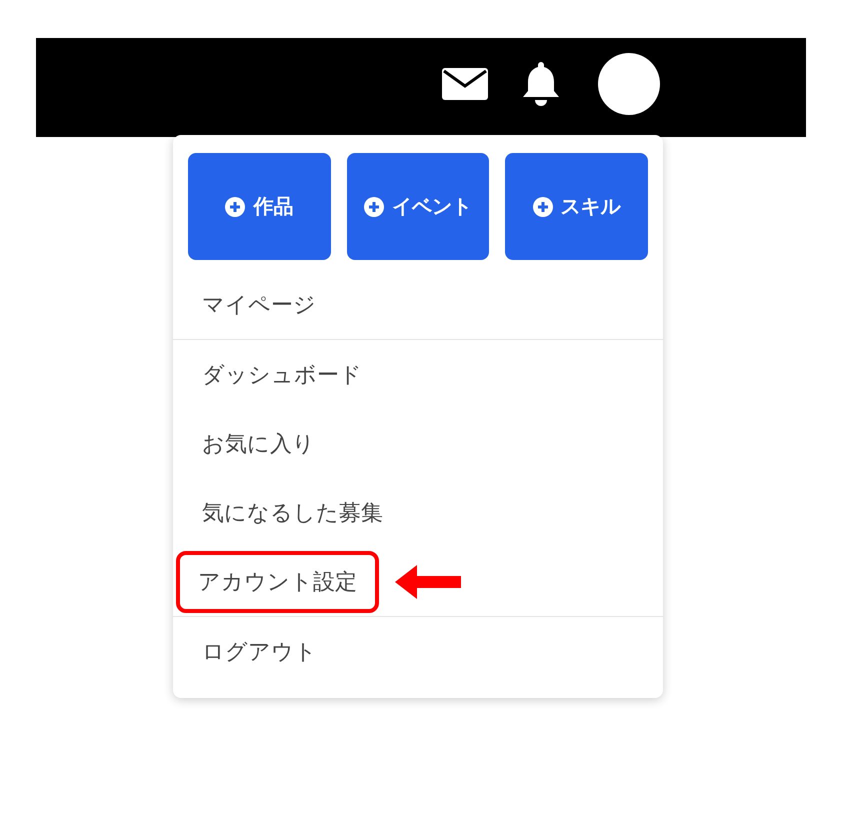 The height and width of the screenshot is (832, 849). What do you see at coordinates (259, 651) in the screenshot?
I see `menu-item: ログアウト` at bounding box center [259, 651].